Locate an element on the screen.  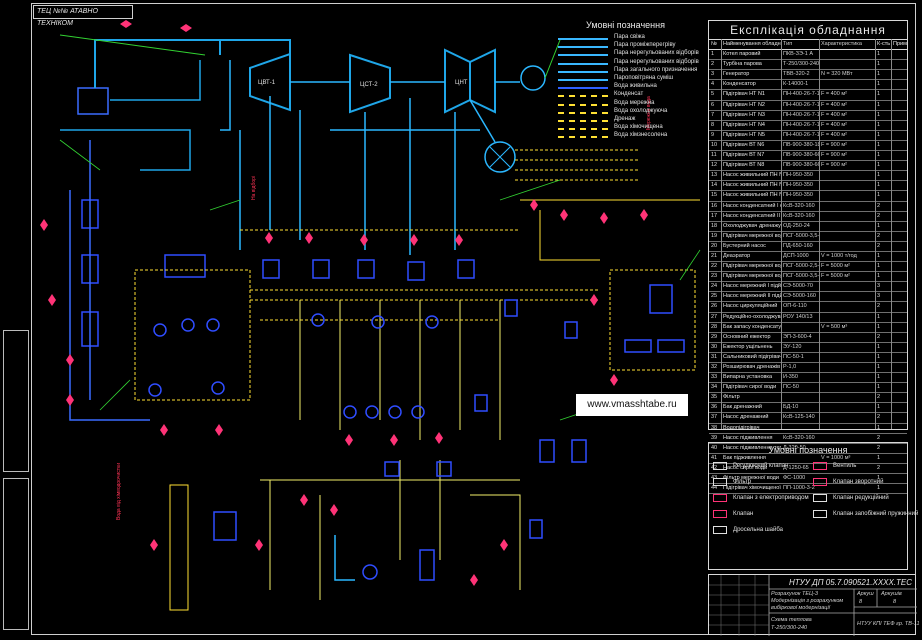
line-legend-label: Пара загального призначення is located at coordinates (656, 69).